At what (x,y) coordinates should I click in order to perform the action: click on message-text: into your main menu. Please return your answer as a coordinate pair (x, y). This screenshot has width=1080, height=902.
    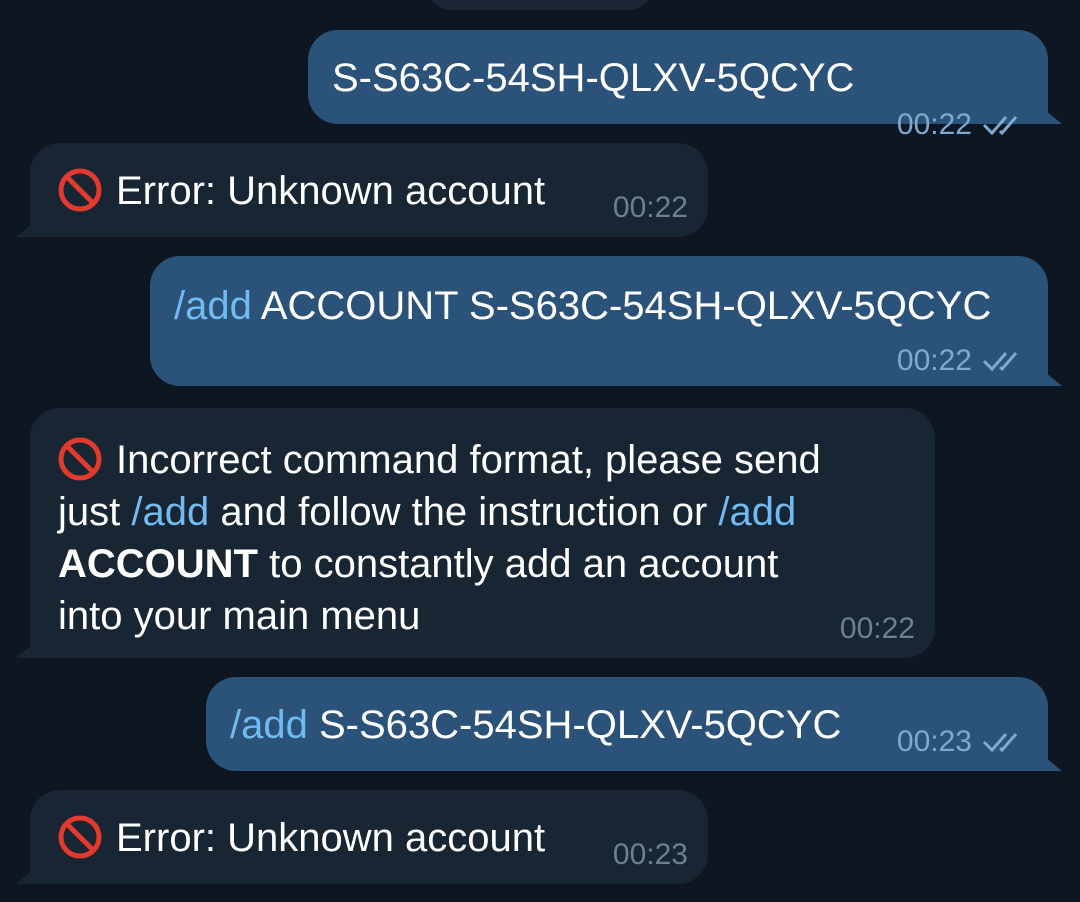
    Looking at the image, I should click on (239, 616).